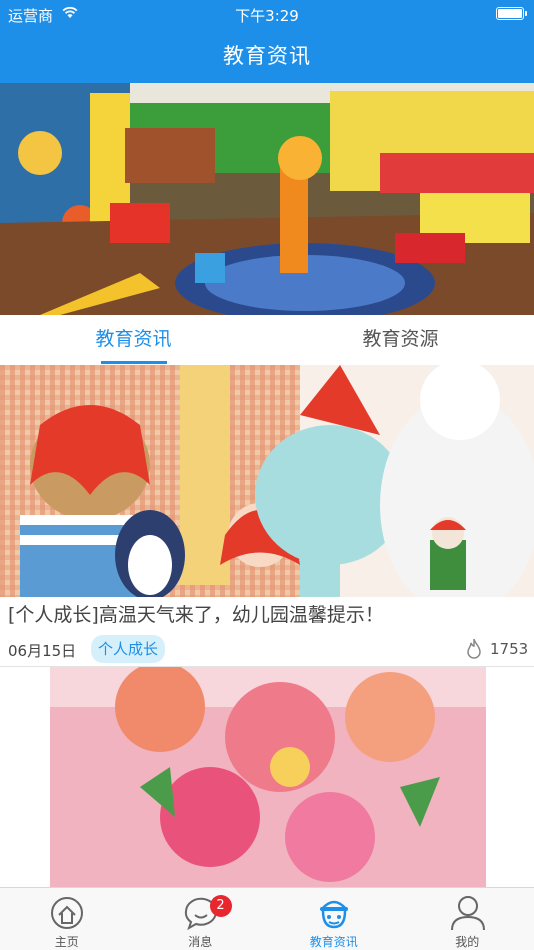 This screenshot has width=534, height=950. Describe the element at coordinates (268, 613) in the screenshot. I see `article-title: [个人成长]高温天气来了，幼儿园温馨提示！` at that location.